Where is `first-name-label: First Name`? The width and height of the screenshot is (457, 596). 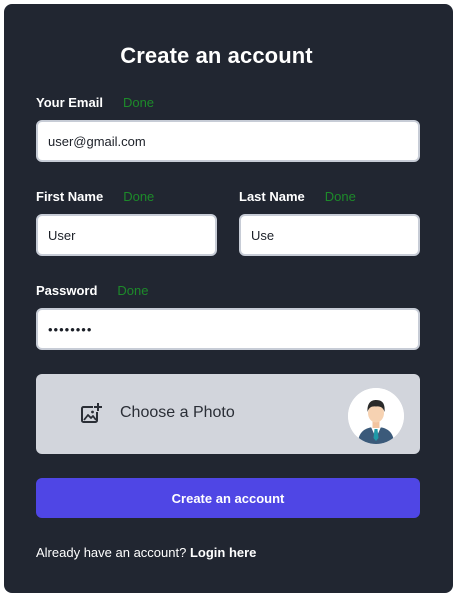
first-name-label: First Name is located at coordinates (70, 196).